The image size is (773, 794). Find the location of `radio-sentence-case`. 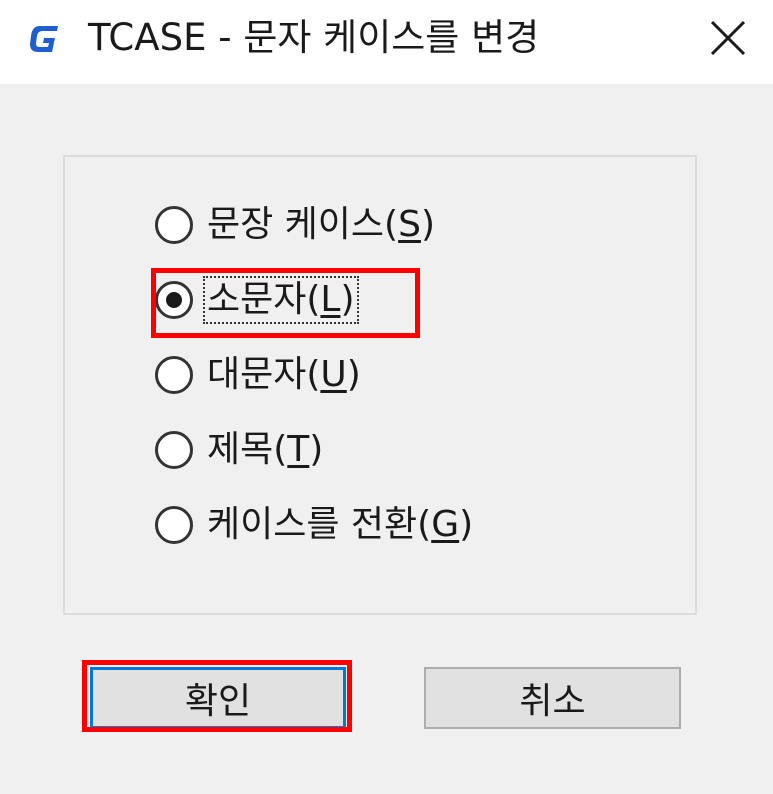

radio-sentence-case is located at coordinates (174, 225).